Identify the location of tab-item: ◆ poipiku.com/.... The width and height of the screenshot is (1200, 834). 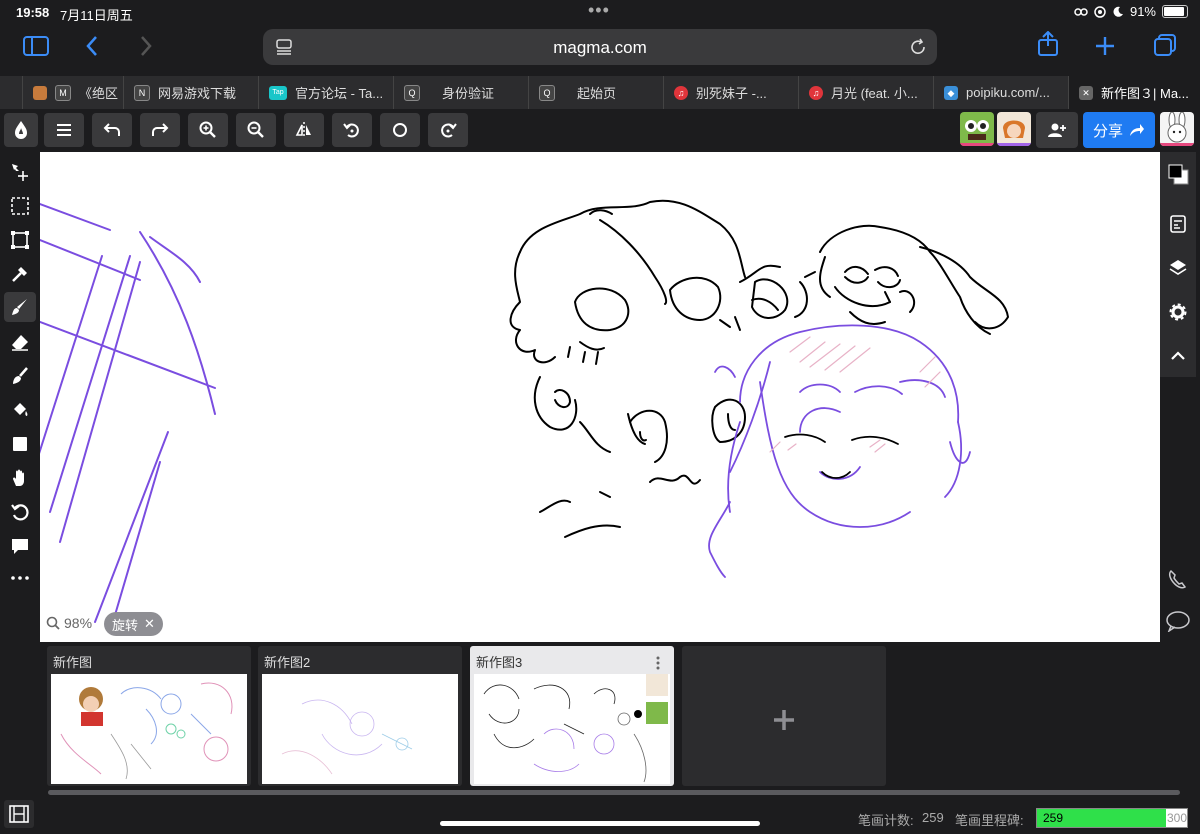
(1001, 92).